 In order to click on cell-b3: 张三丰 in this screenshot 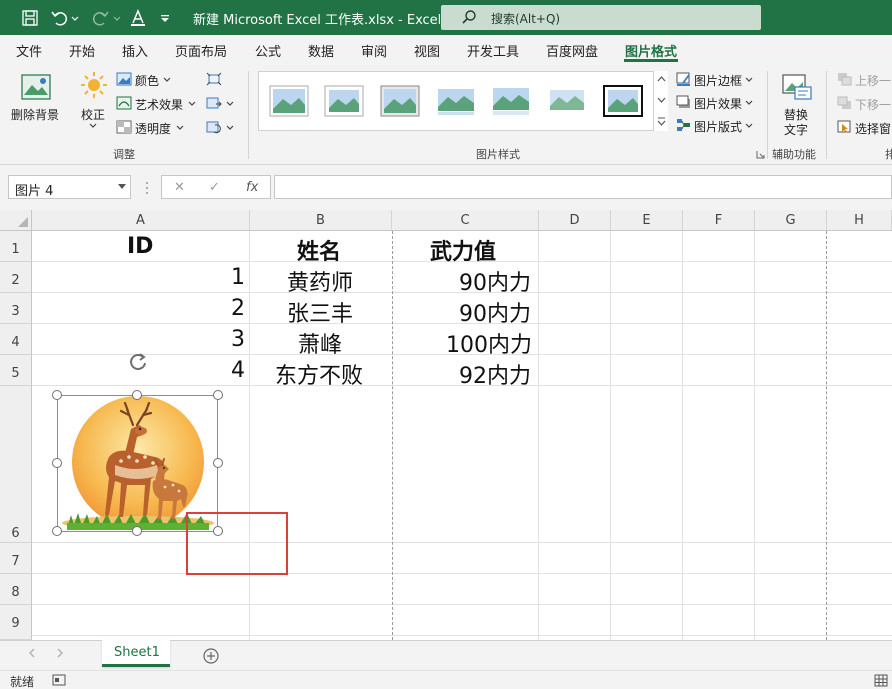, I will do `click(320, 312)`.